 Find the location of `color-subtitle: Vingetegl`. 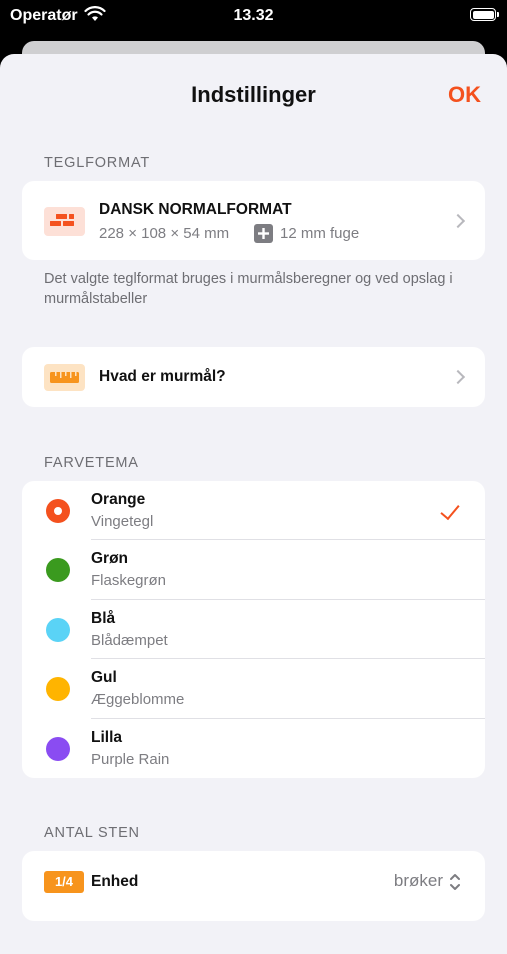

color-subtitle: Vingetegl is located at coordinates (122, 521).